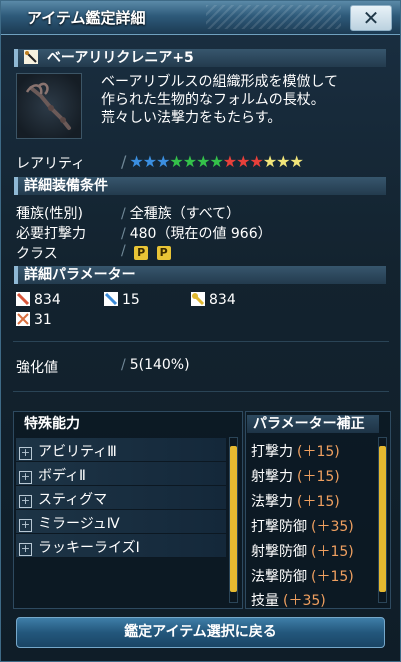 This screenshot has width=401, height=662. Describe the element at coordinates (220, 82) in the screenshot. I see `description-line: ベーアリブルスの組織形成を模倣して` at that location.